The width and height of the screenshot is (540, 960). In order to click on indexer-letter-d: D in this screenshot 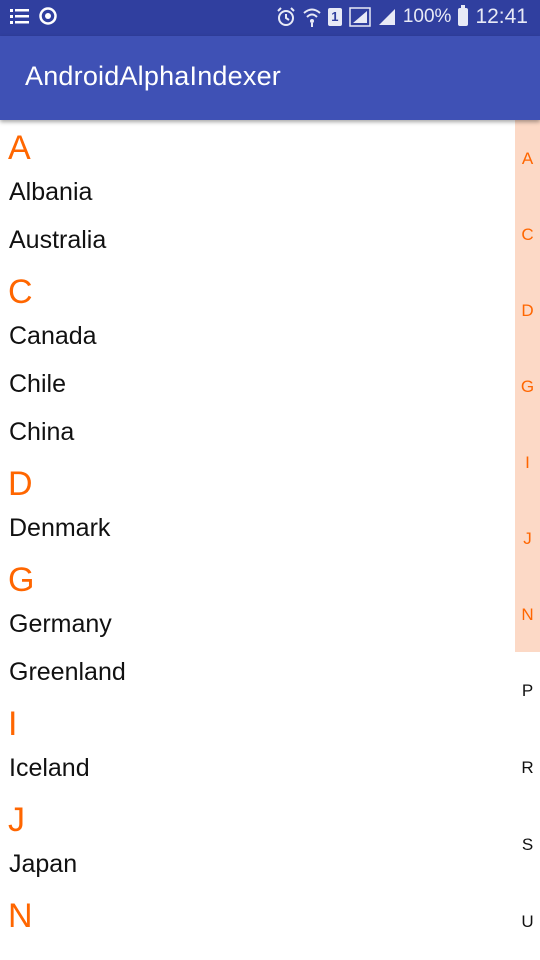, I will do `click(527, 311)`.